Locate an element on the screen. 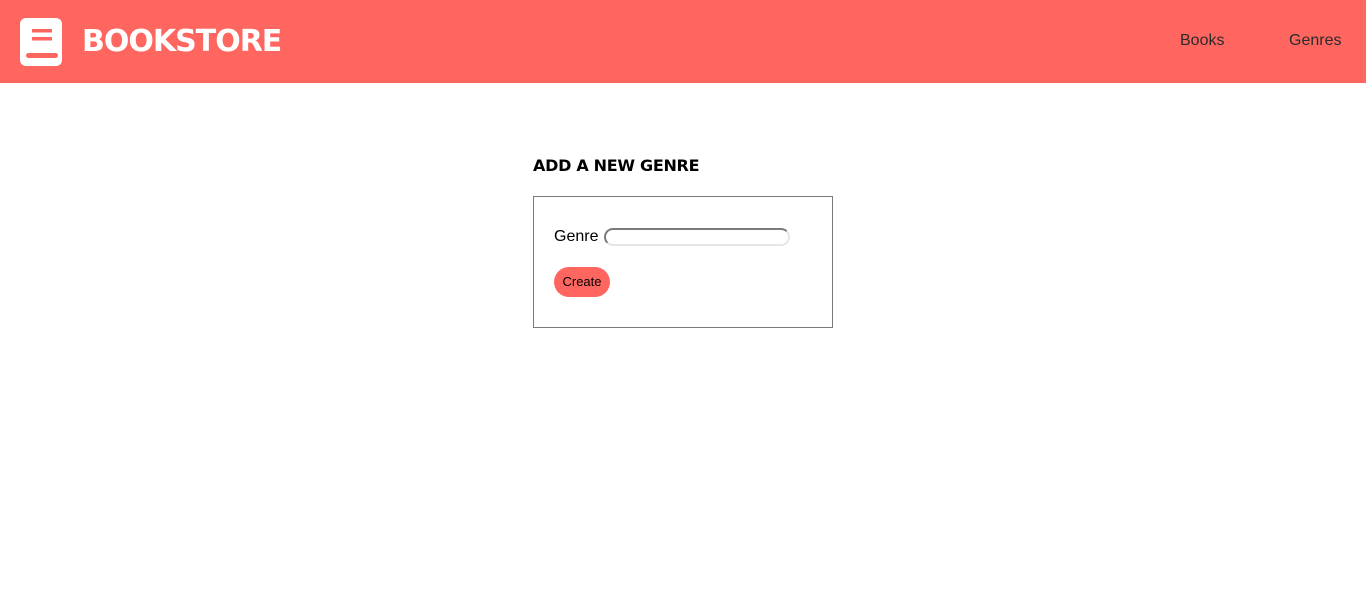 The width and height of the screenshot is (1366, 608). genre-input is located at coordinates (697, 237).